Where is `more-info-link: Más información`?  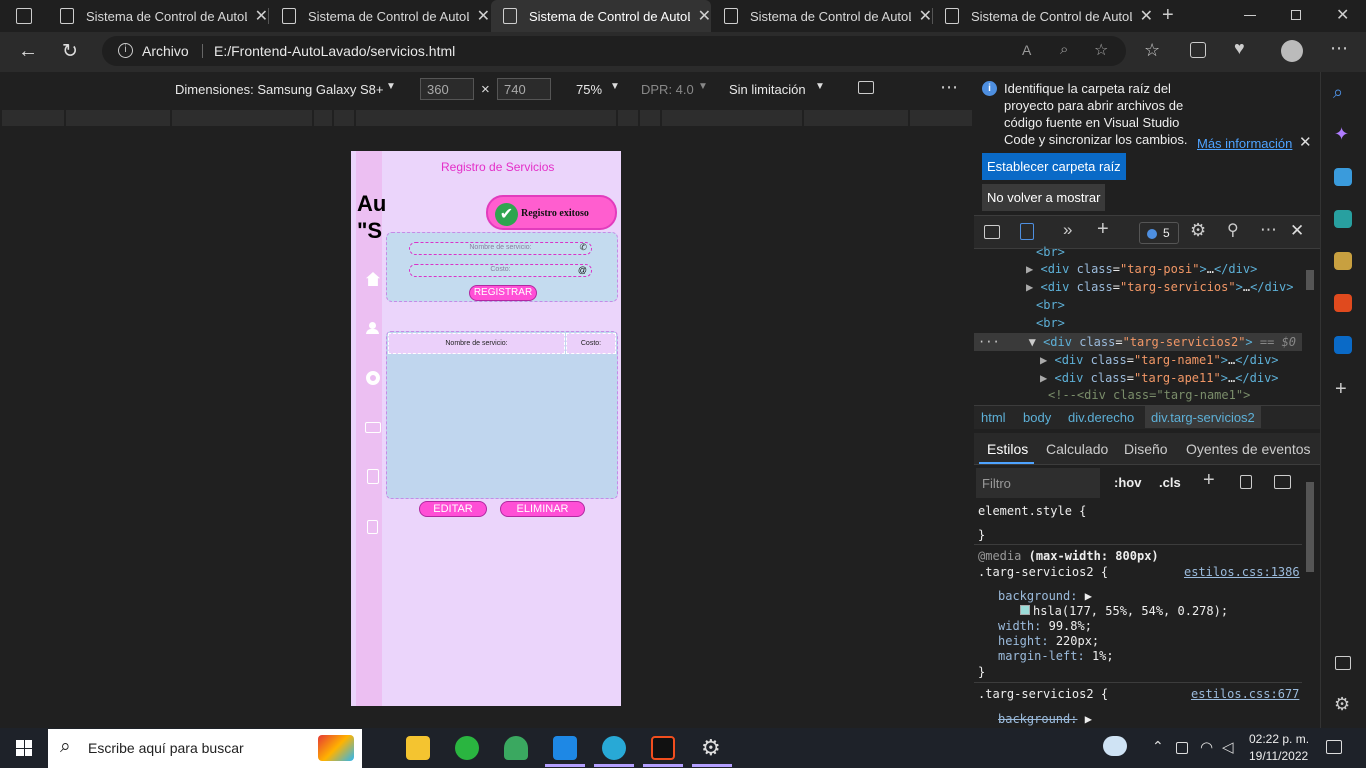
more-info-link: Más información is located at coordinates (1244, 143).